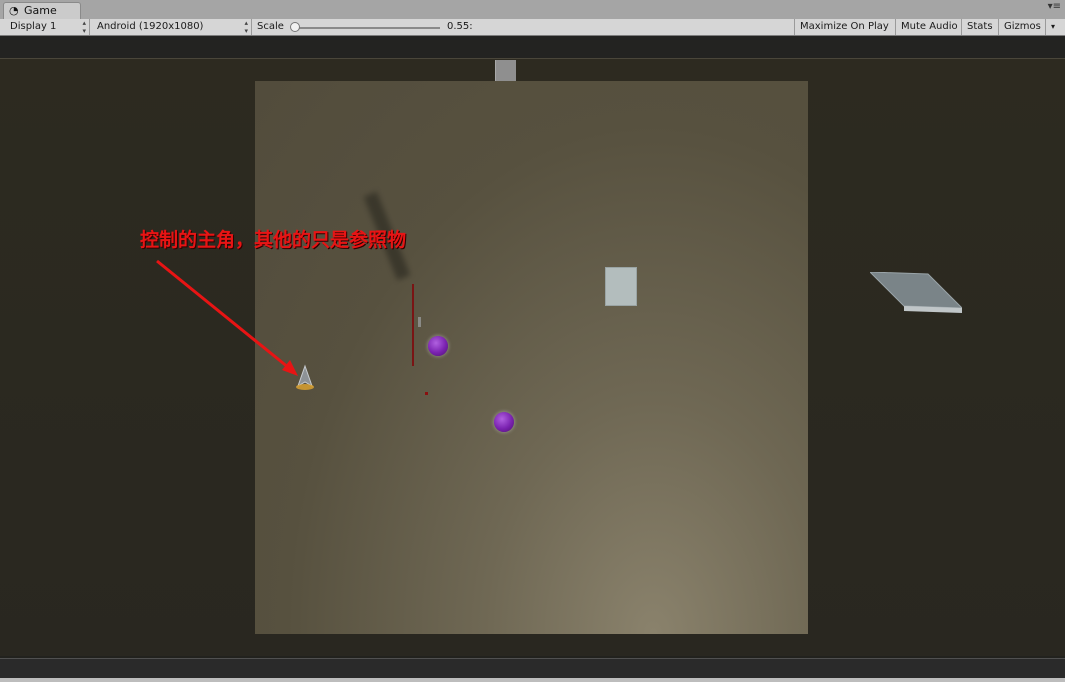 This screenshot has height=682, width=1065. What do you see at coordinates (532, 680) in the screenshot?
I see `window-bottom-border` at bounding box center [532, 680].